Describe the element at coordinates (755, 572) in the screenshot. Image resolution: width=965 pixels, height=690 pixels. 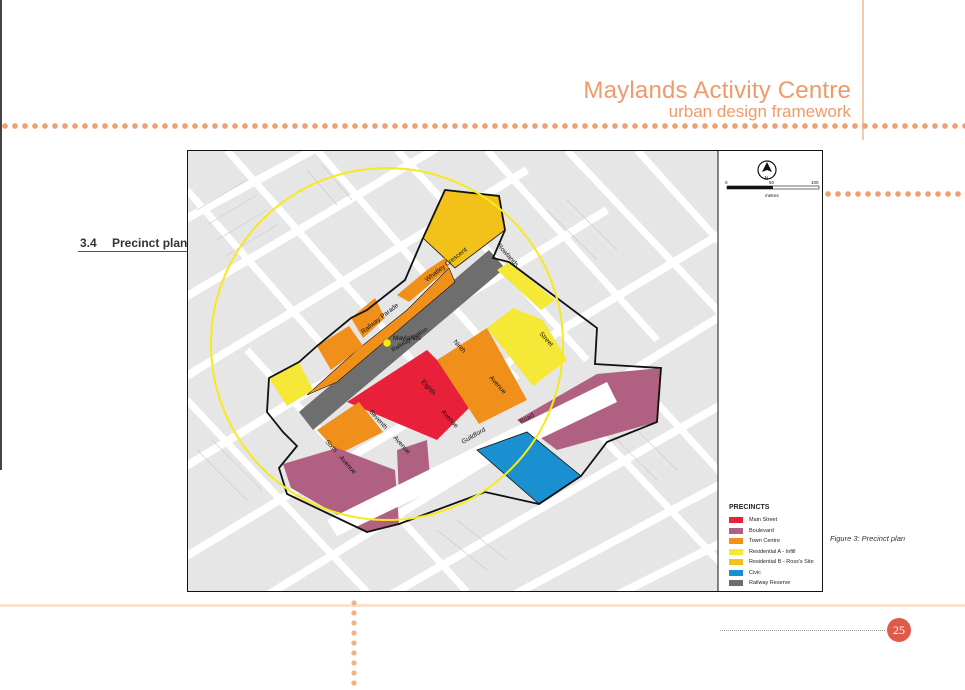
I see `legend-label: Civic` at that location.